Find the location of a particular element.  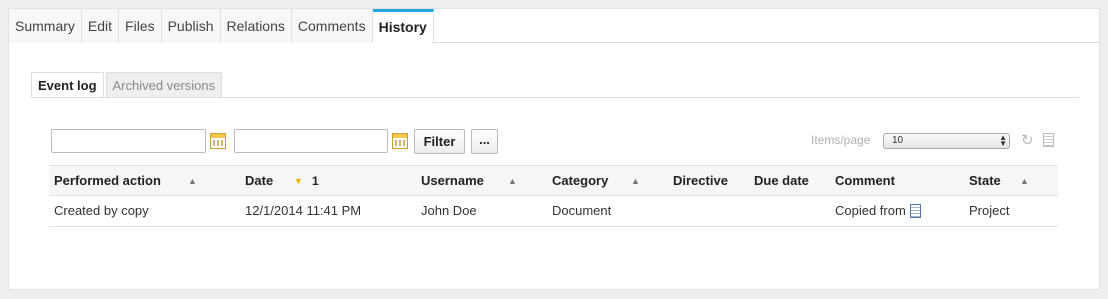

column-header-comment: Comment is located at coordinates (865, 181).